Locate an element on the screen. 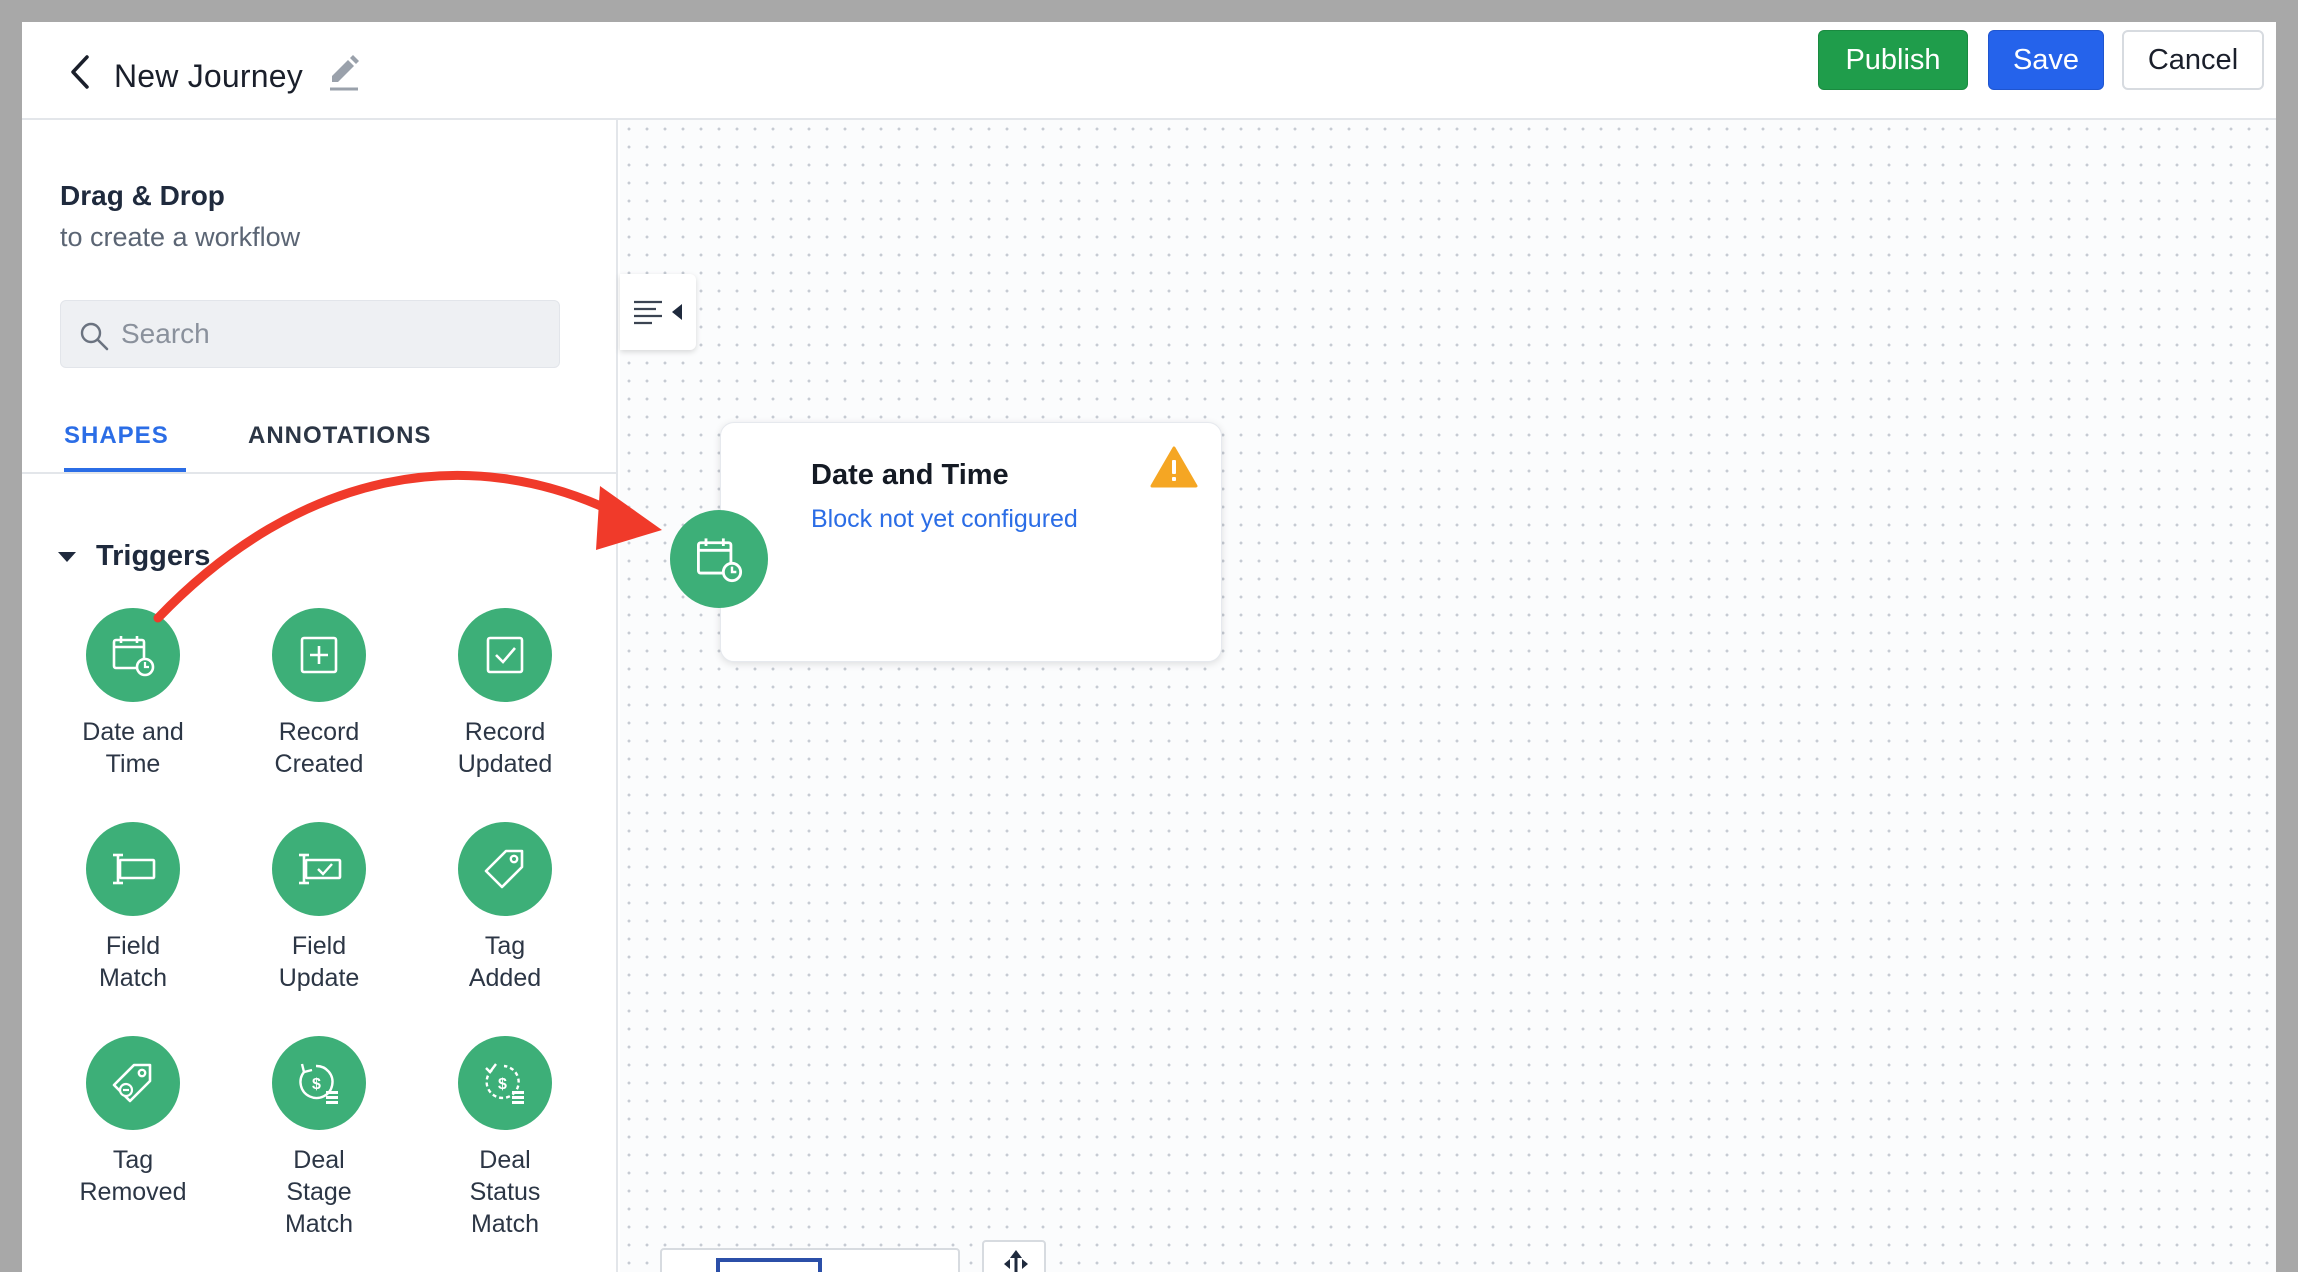  shape-tag-added: Tag Added is located at coordinates (505, 908).